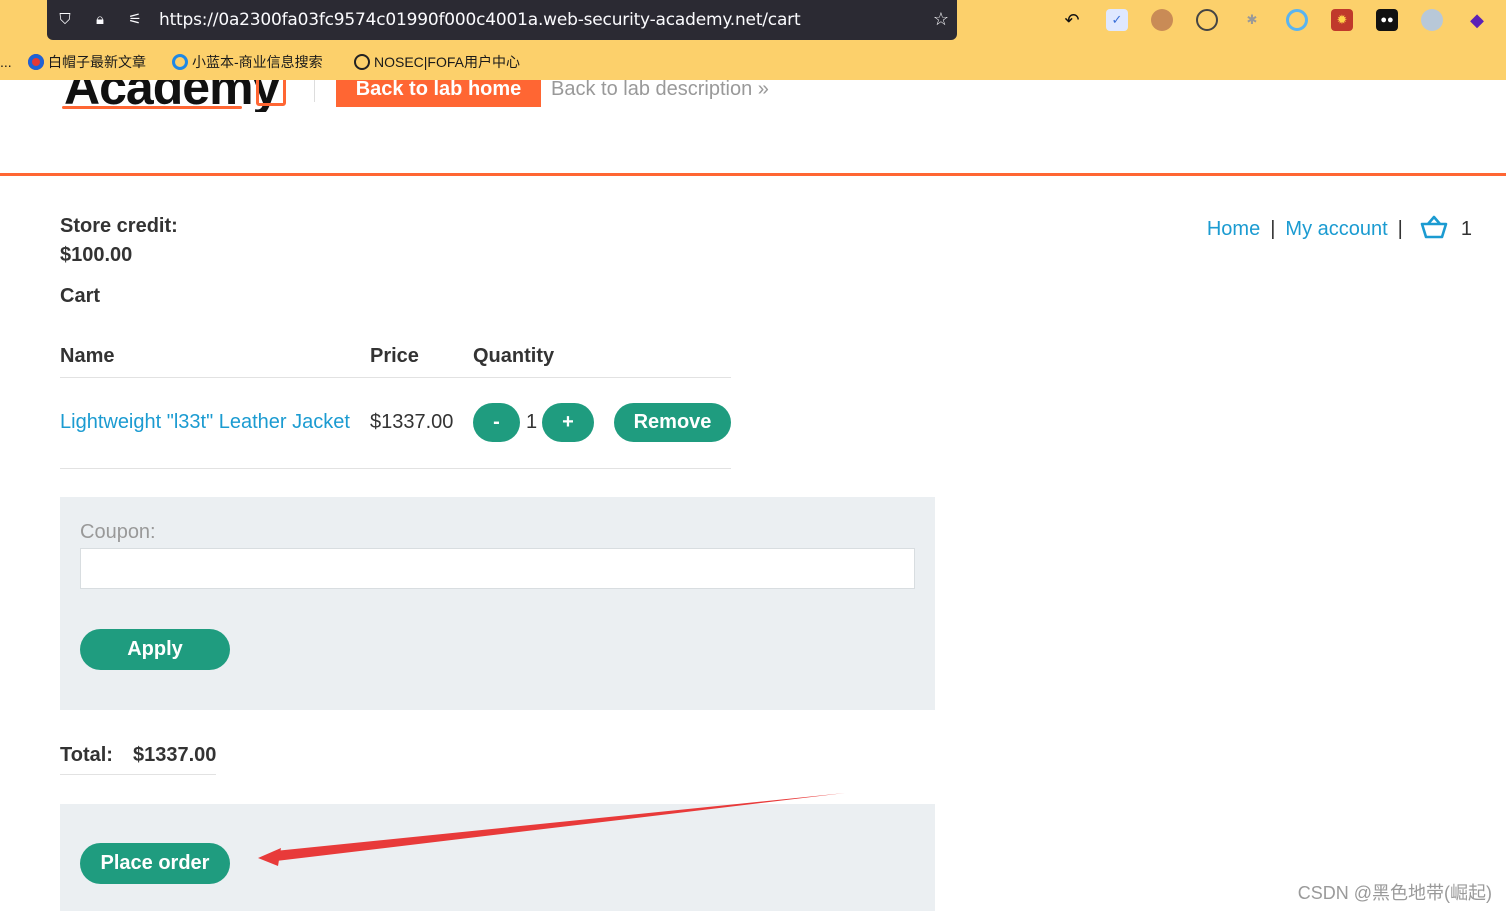  I want to click on extension-ring-icon, so click(1297, 20).